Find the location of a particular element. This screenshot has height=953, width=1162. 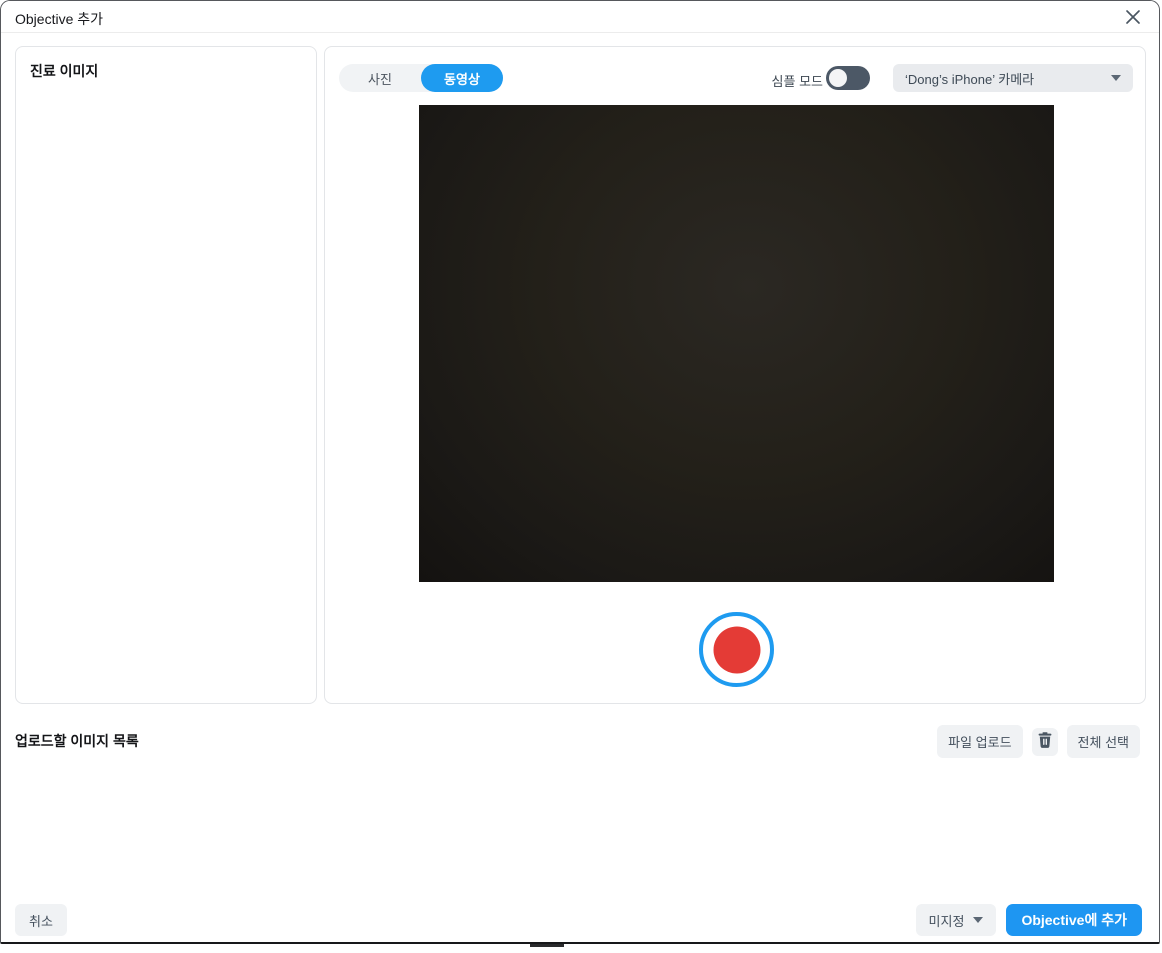

camera-select-value: ‘Dong’s iPhone’ 카메라 is located at coordinates (970, 79).